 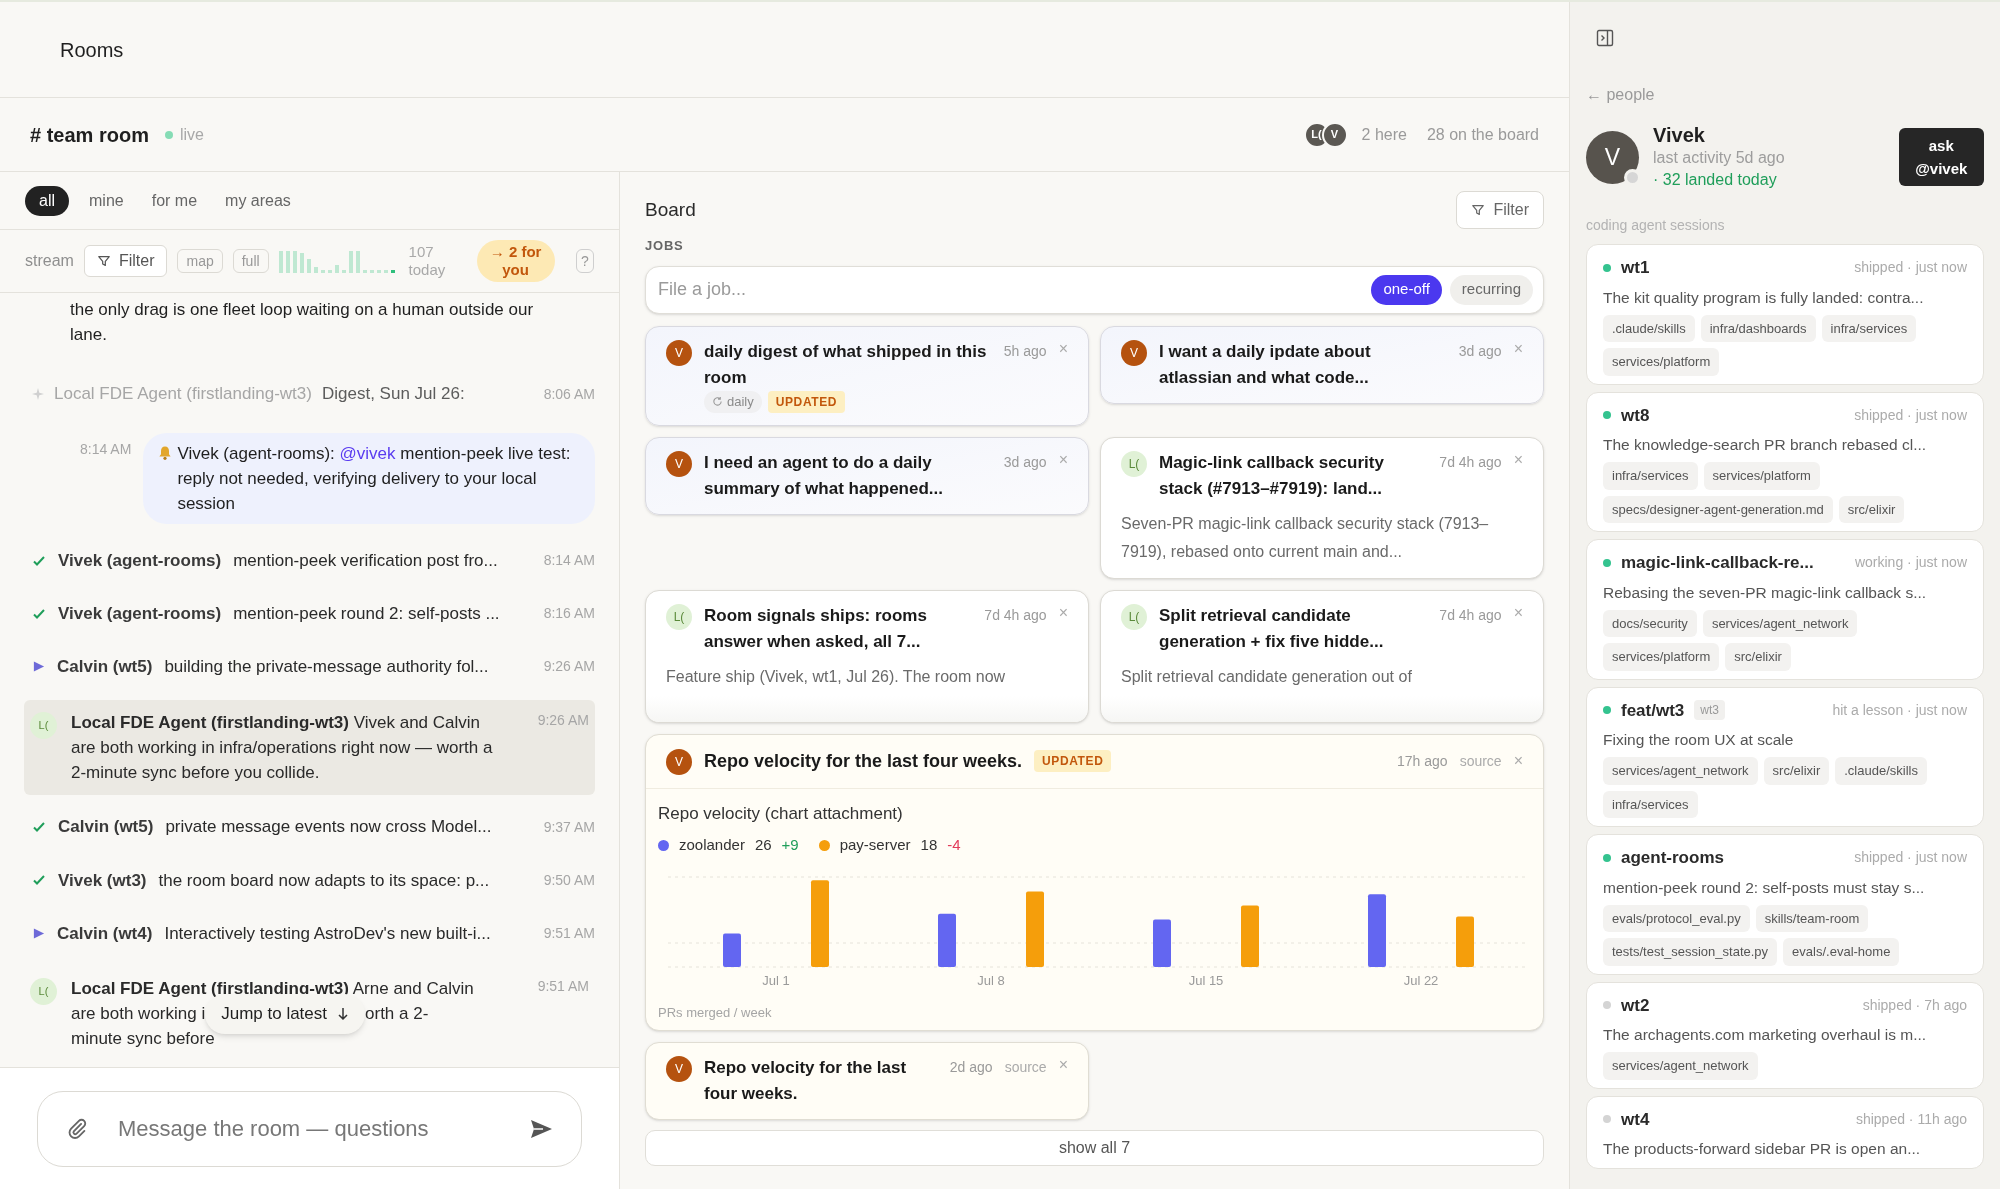 What do you see at coordinates (568, 561) in the screenshot?
I see `message-time: 8:14 AM` at bounding box center [568, 561].